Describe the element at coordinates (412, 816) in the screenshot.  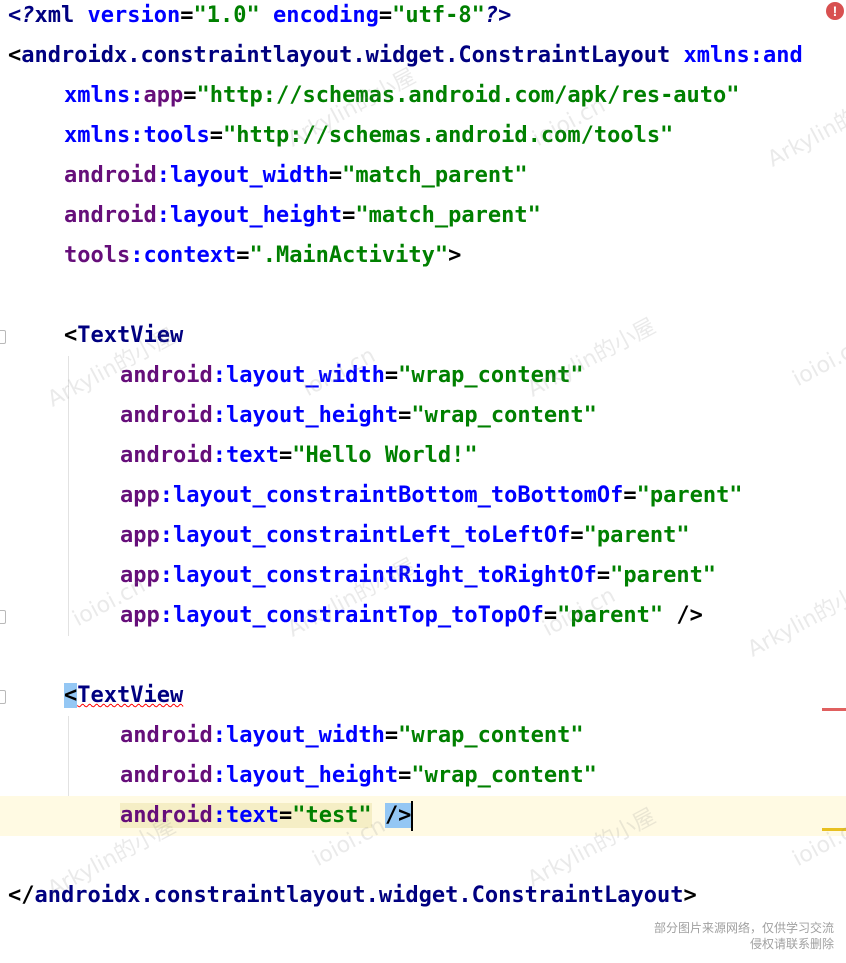
I see `text-caret` at that location.